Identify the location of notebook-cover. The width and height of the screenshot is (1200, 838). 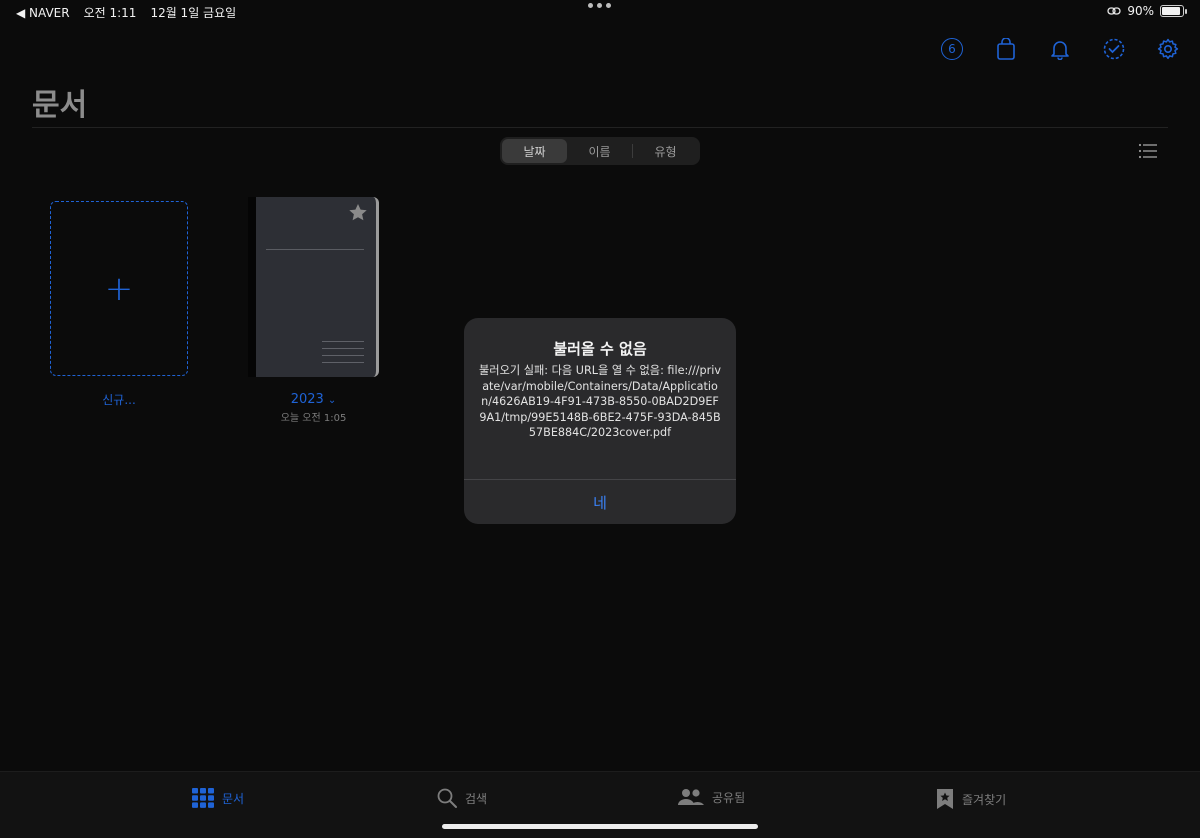
(313, 287).